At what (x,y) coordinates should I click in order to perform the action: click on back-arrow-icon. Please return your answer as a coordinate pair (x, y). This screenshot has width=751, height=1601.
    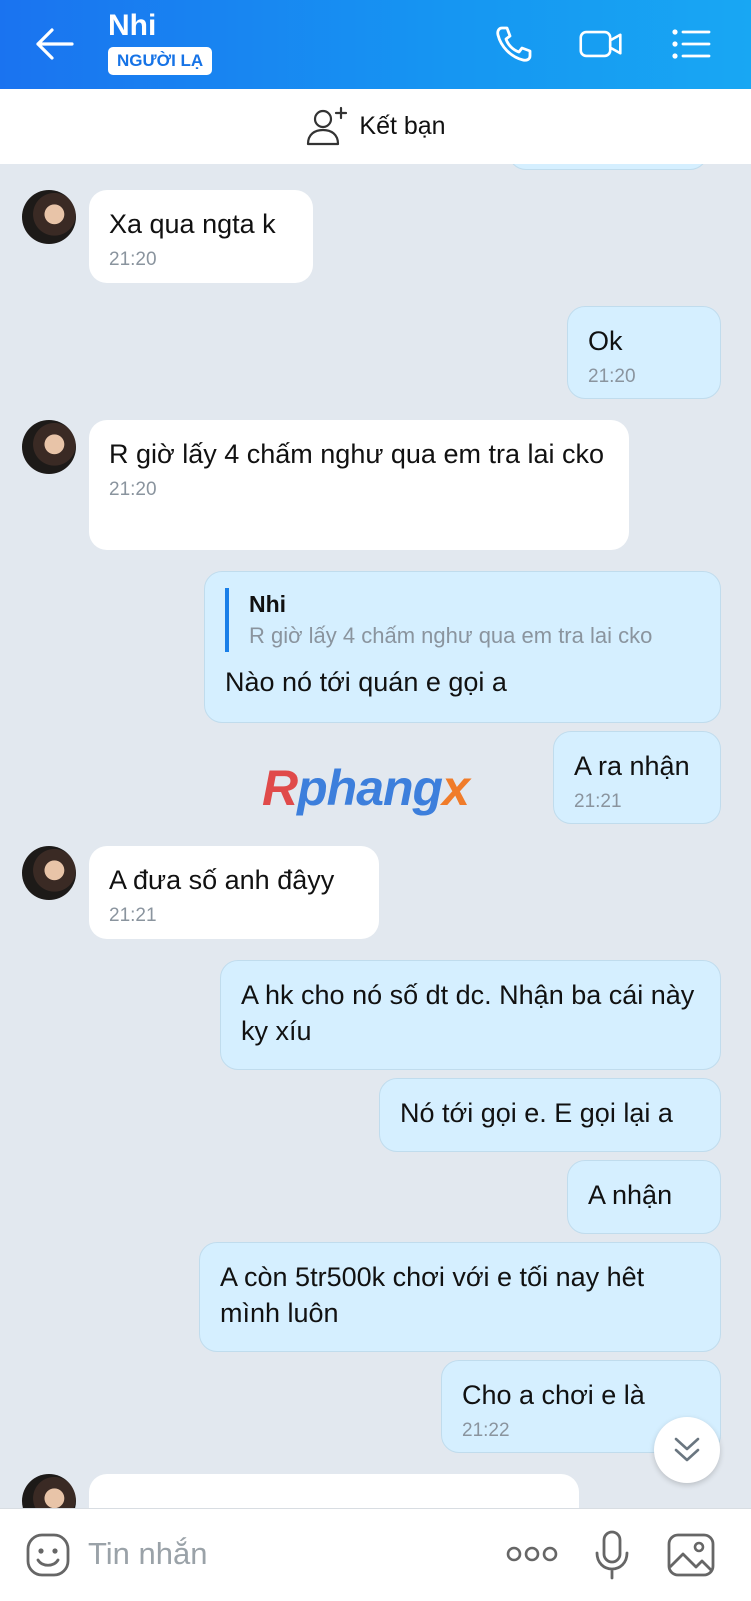
    Looking at the image, I should click on (54, 44).